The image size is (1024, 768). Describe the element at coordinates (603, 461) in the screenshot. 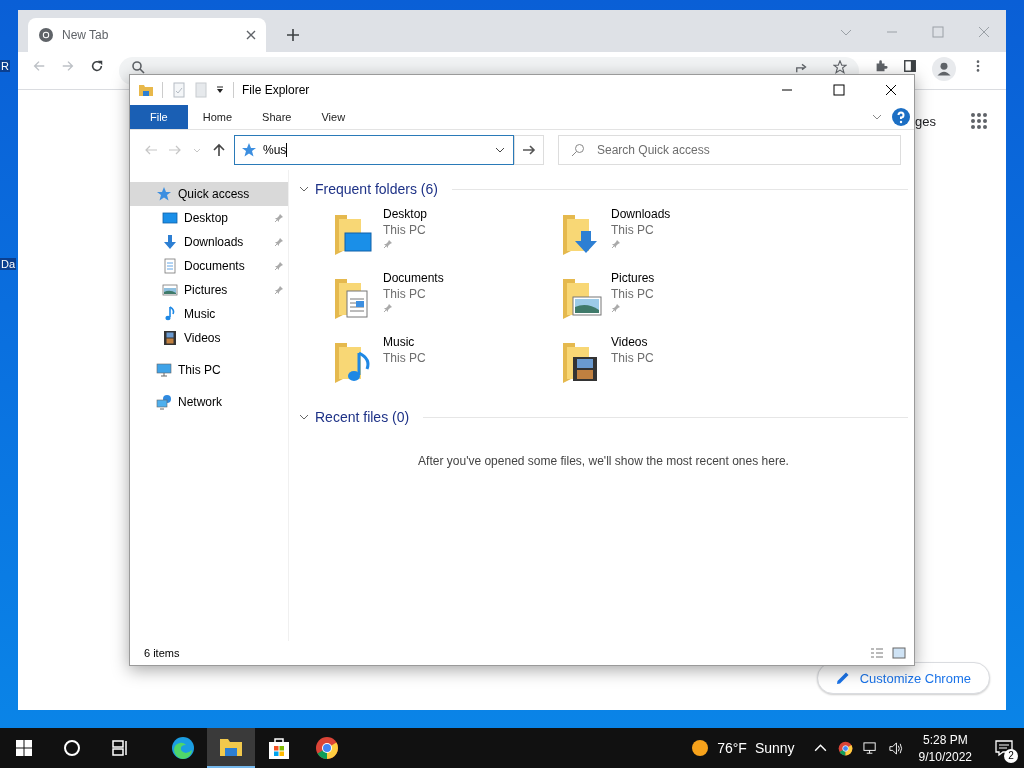

I see `empty-message: After you've opened some files, we'll show the most recent ones here.` at that location.